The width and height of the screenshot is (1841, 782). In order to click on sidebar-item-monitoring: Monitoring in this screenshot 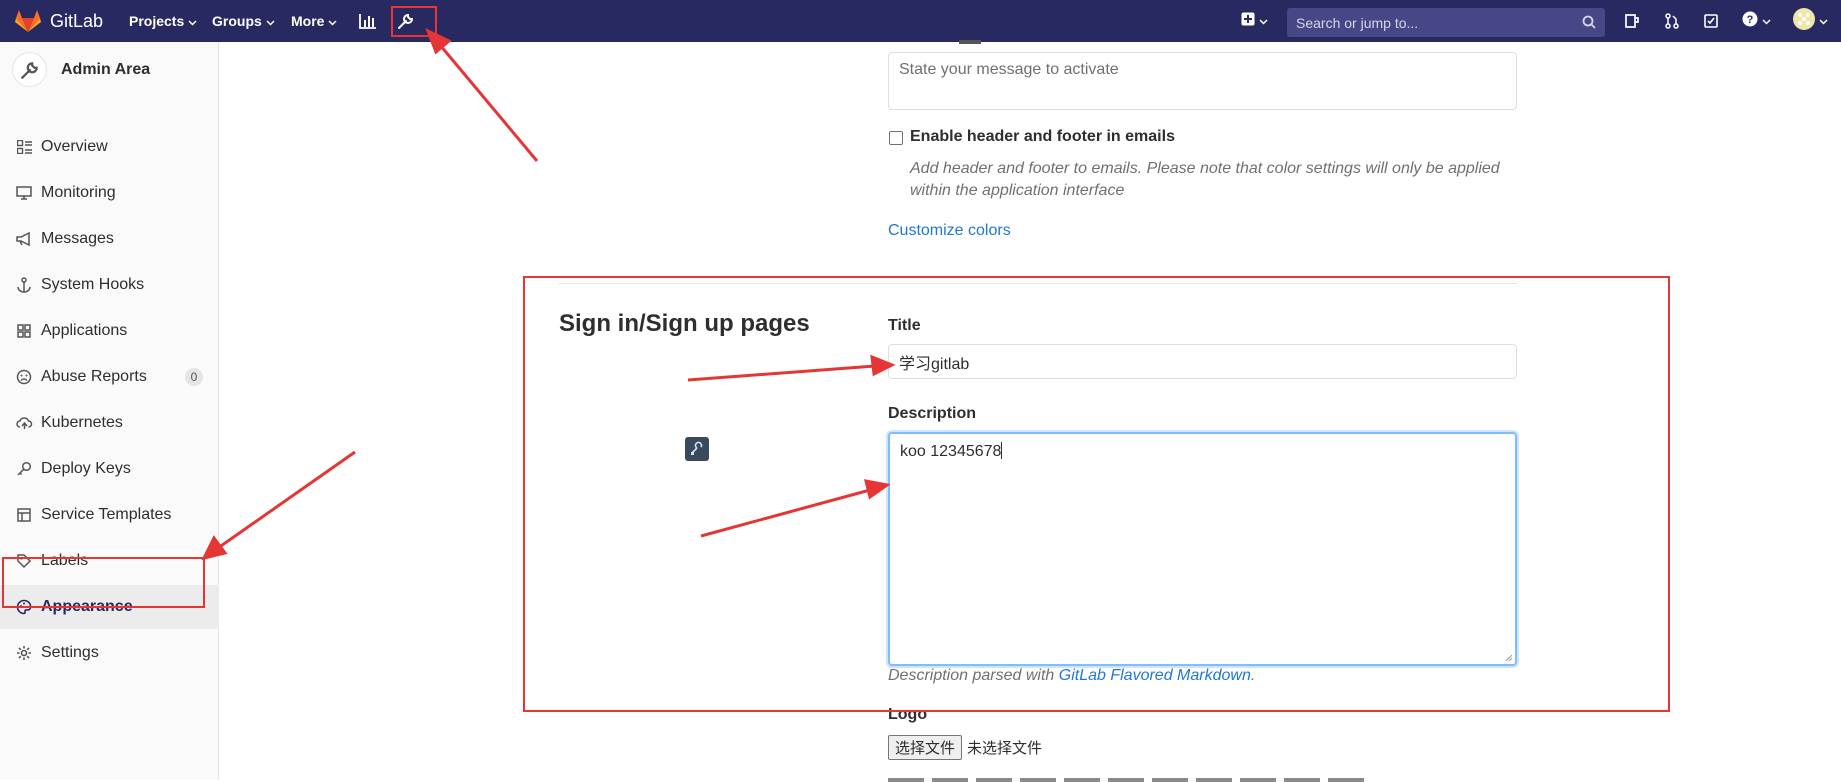, I will do `click(109, 193)`.